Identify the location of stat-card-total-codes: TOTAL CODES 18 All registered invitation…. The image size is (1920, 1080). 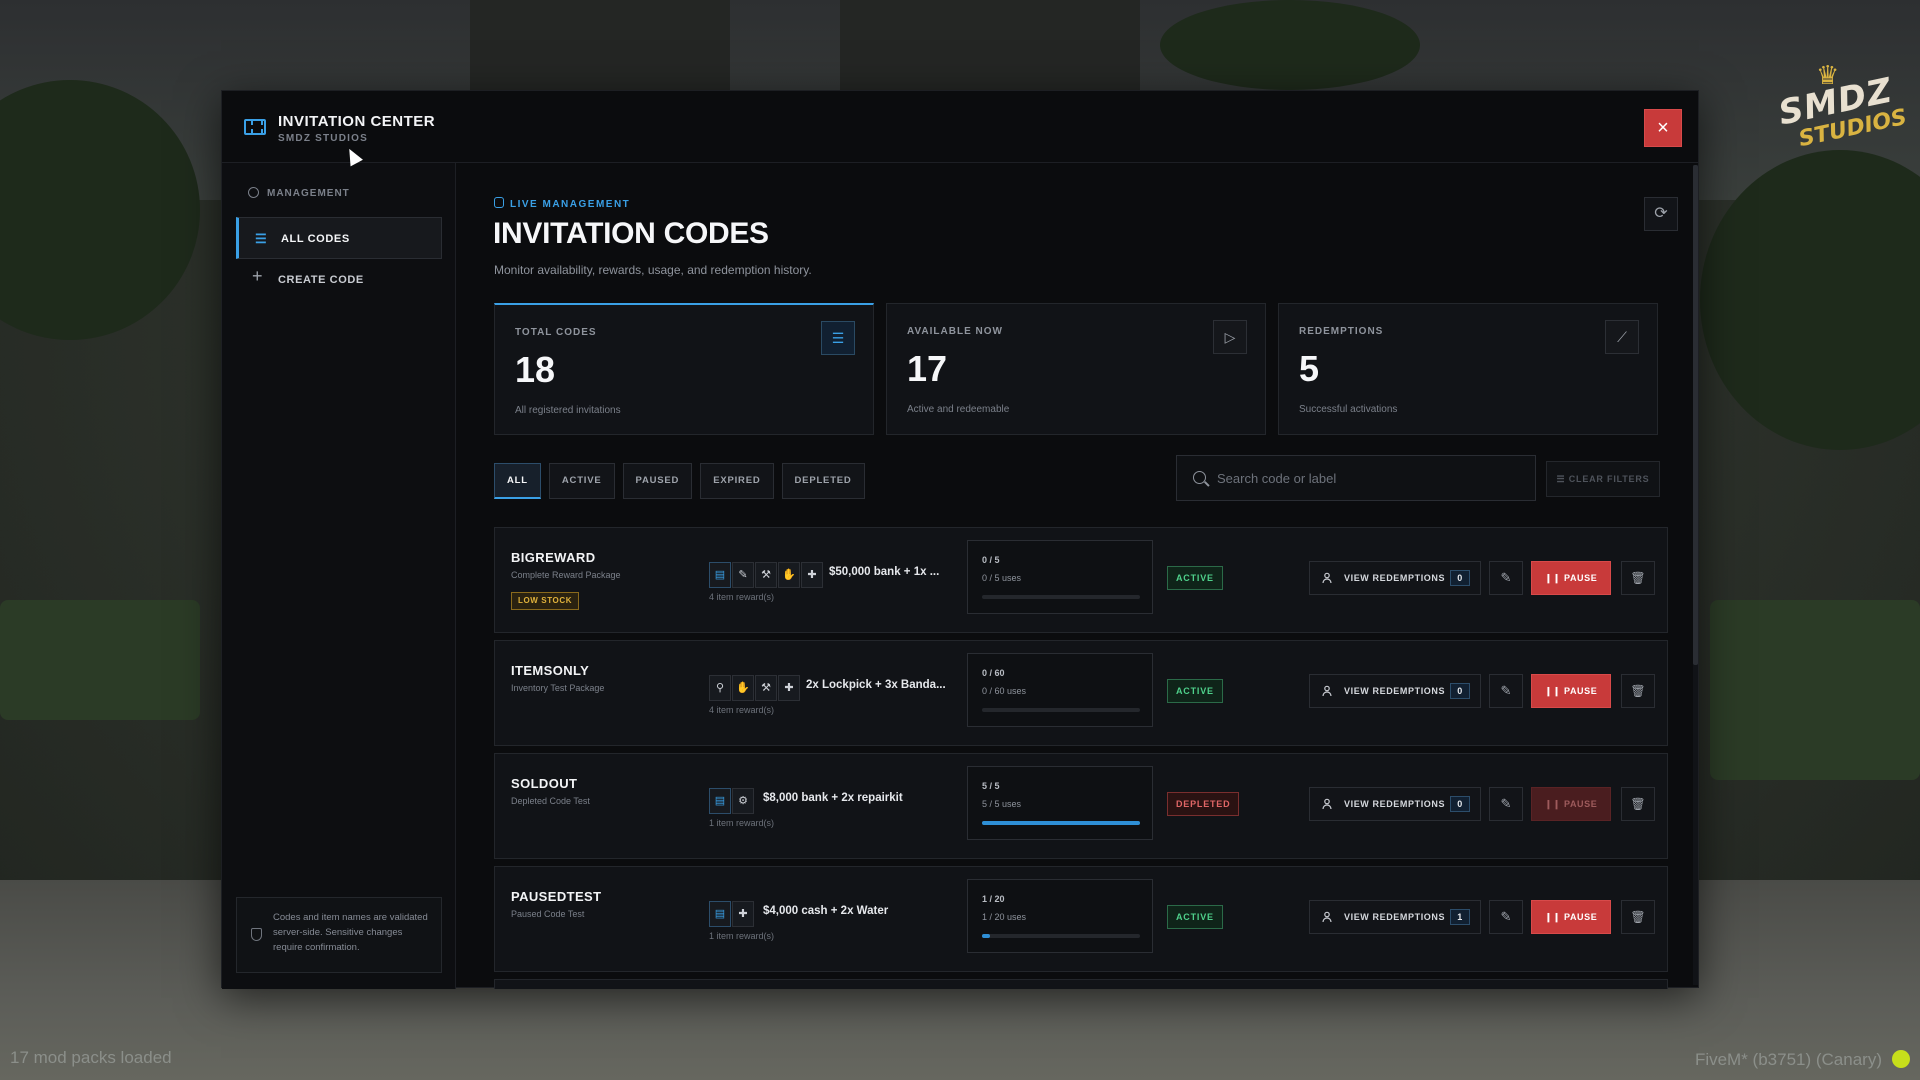
(684, 369).